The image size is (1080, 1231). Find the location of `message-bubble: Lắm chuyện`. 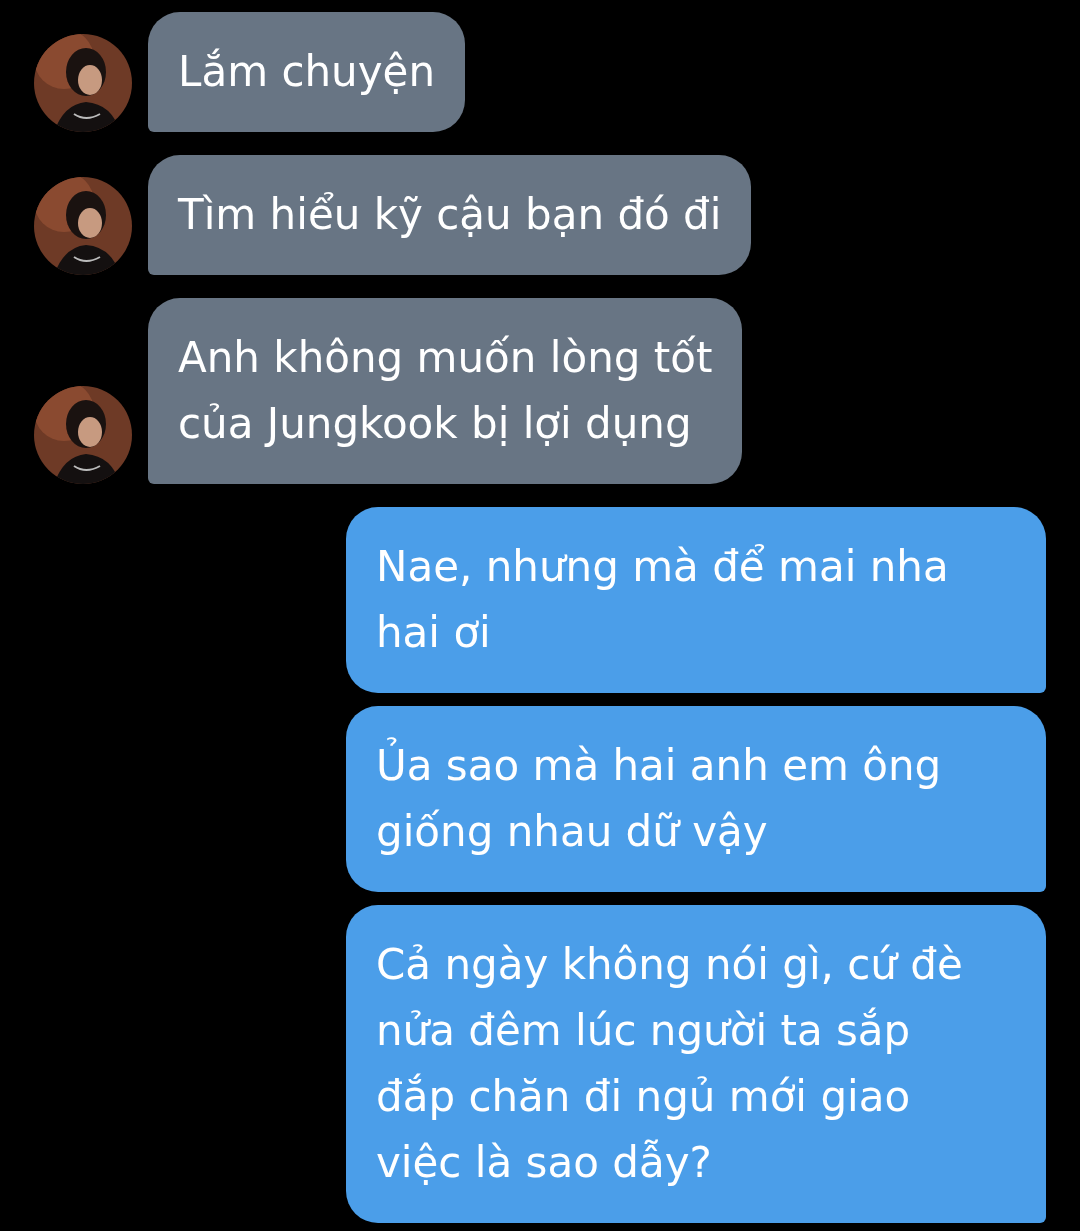

message-bubble: Lắm chuyện is located at coordinates (307, 72).